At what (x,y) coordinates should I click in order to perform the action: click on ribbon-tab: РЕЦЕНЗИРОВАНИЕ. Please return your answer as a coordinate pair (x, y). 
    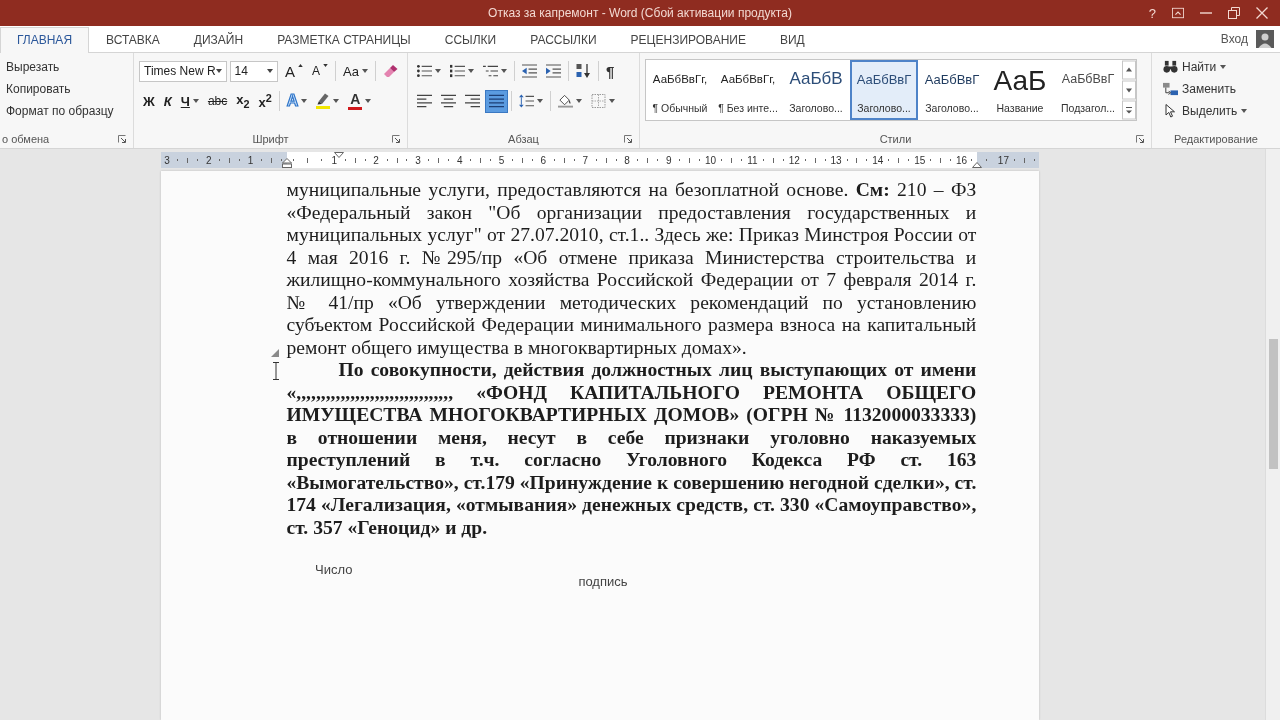
    Looking at the image, I should click on (688, 40).